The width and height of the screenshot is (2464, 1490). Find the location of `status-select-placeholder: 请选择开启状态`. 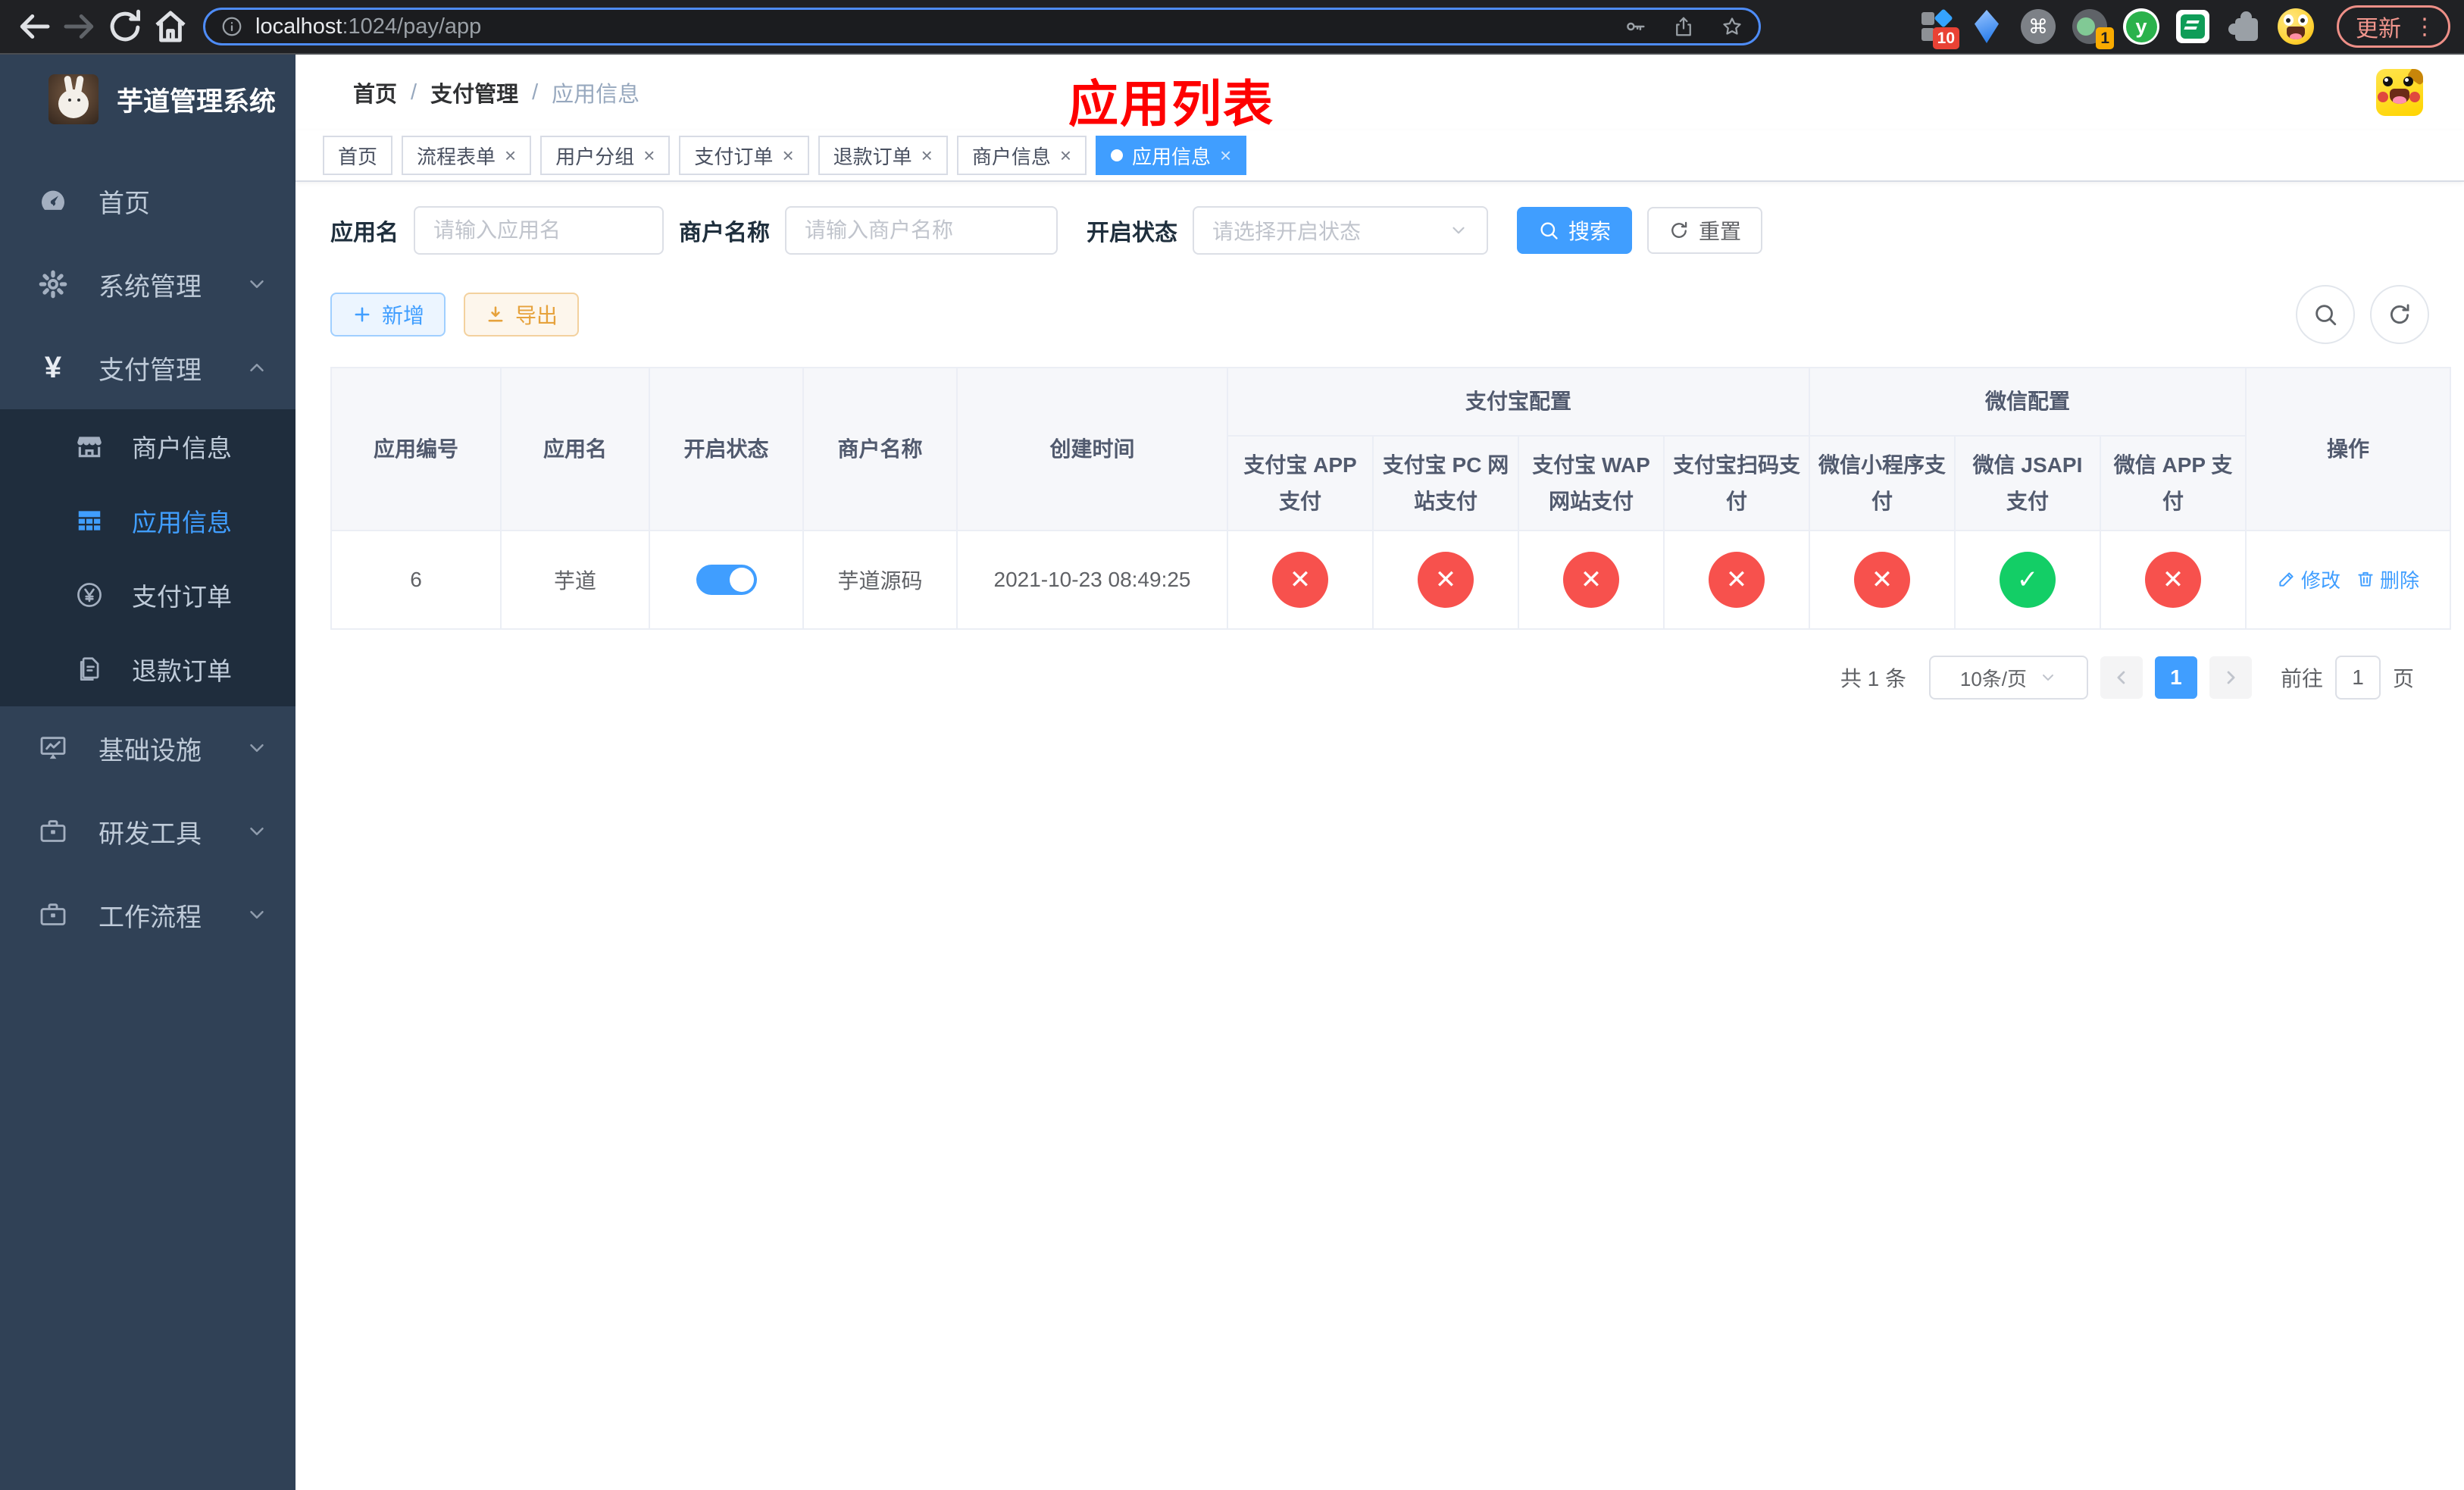

status-select-placeholder: 请选择开启状态 is located at coordinates (1287, 231).